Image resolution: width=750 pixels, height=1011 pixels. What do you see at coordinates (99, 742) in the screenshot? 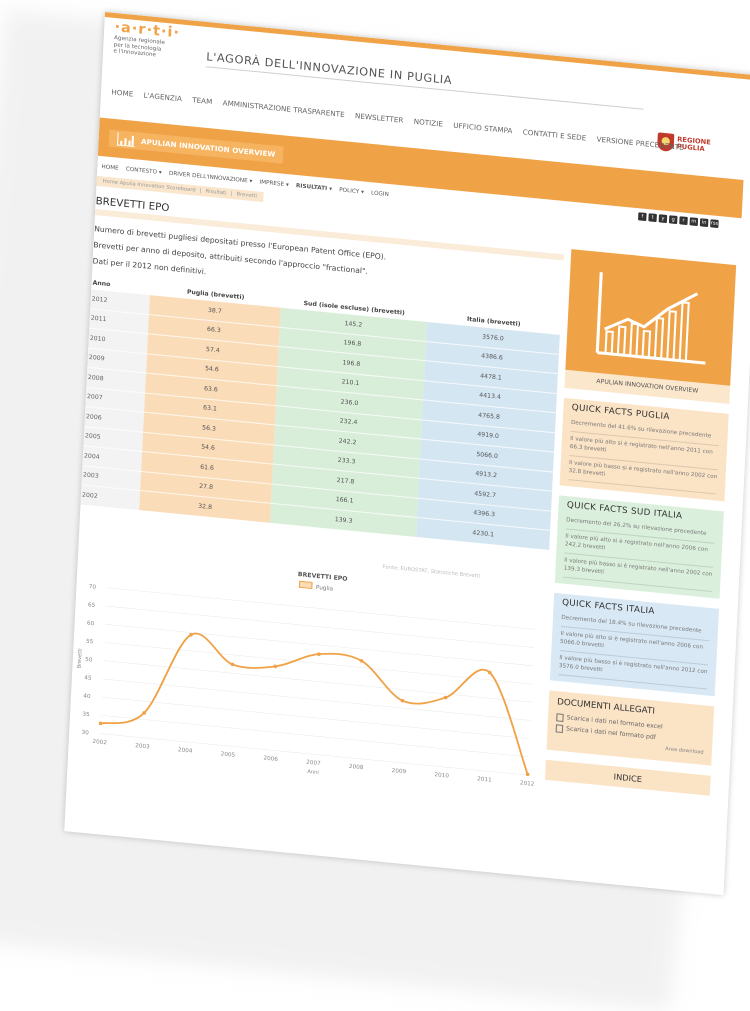
I see `x-tick-label: 2002` at bounding box center [99, 742].